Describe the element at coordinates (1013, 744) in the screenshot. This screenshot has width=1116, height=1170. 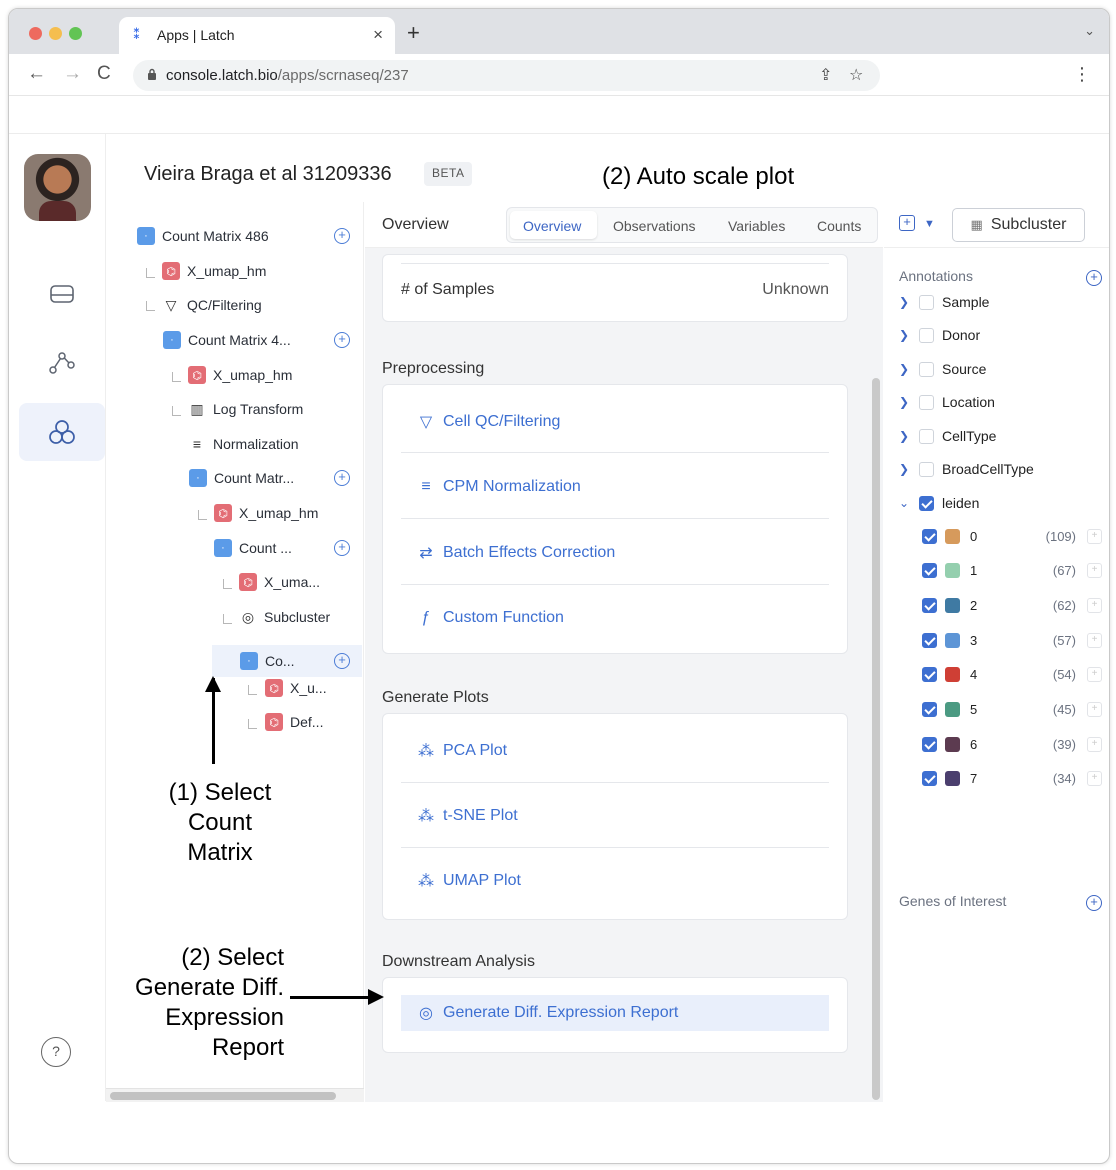
I see `leiden-cluster-row: 6 (39) +` at that location.